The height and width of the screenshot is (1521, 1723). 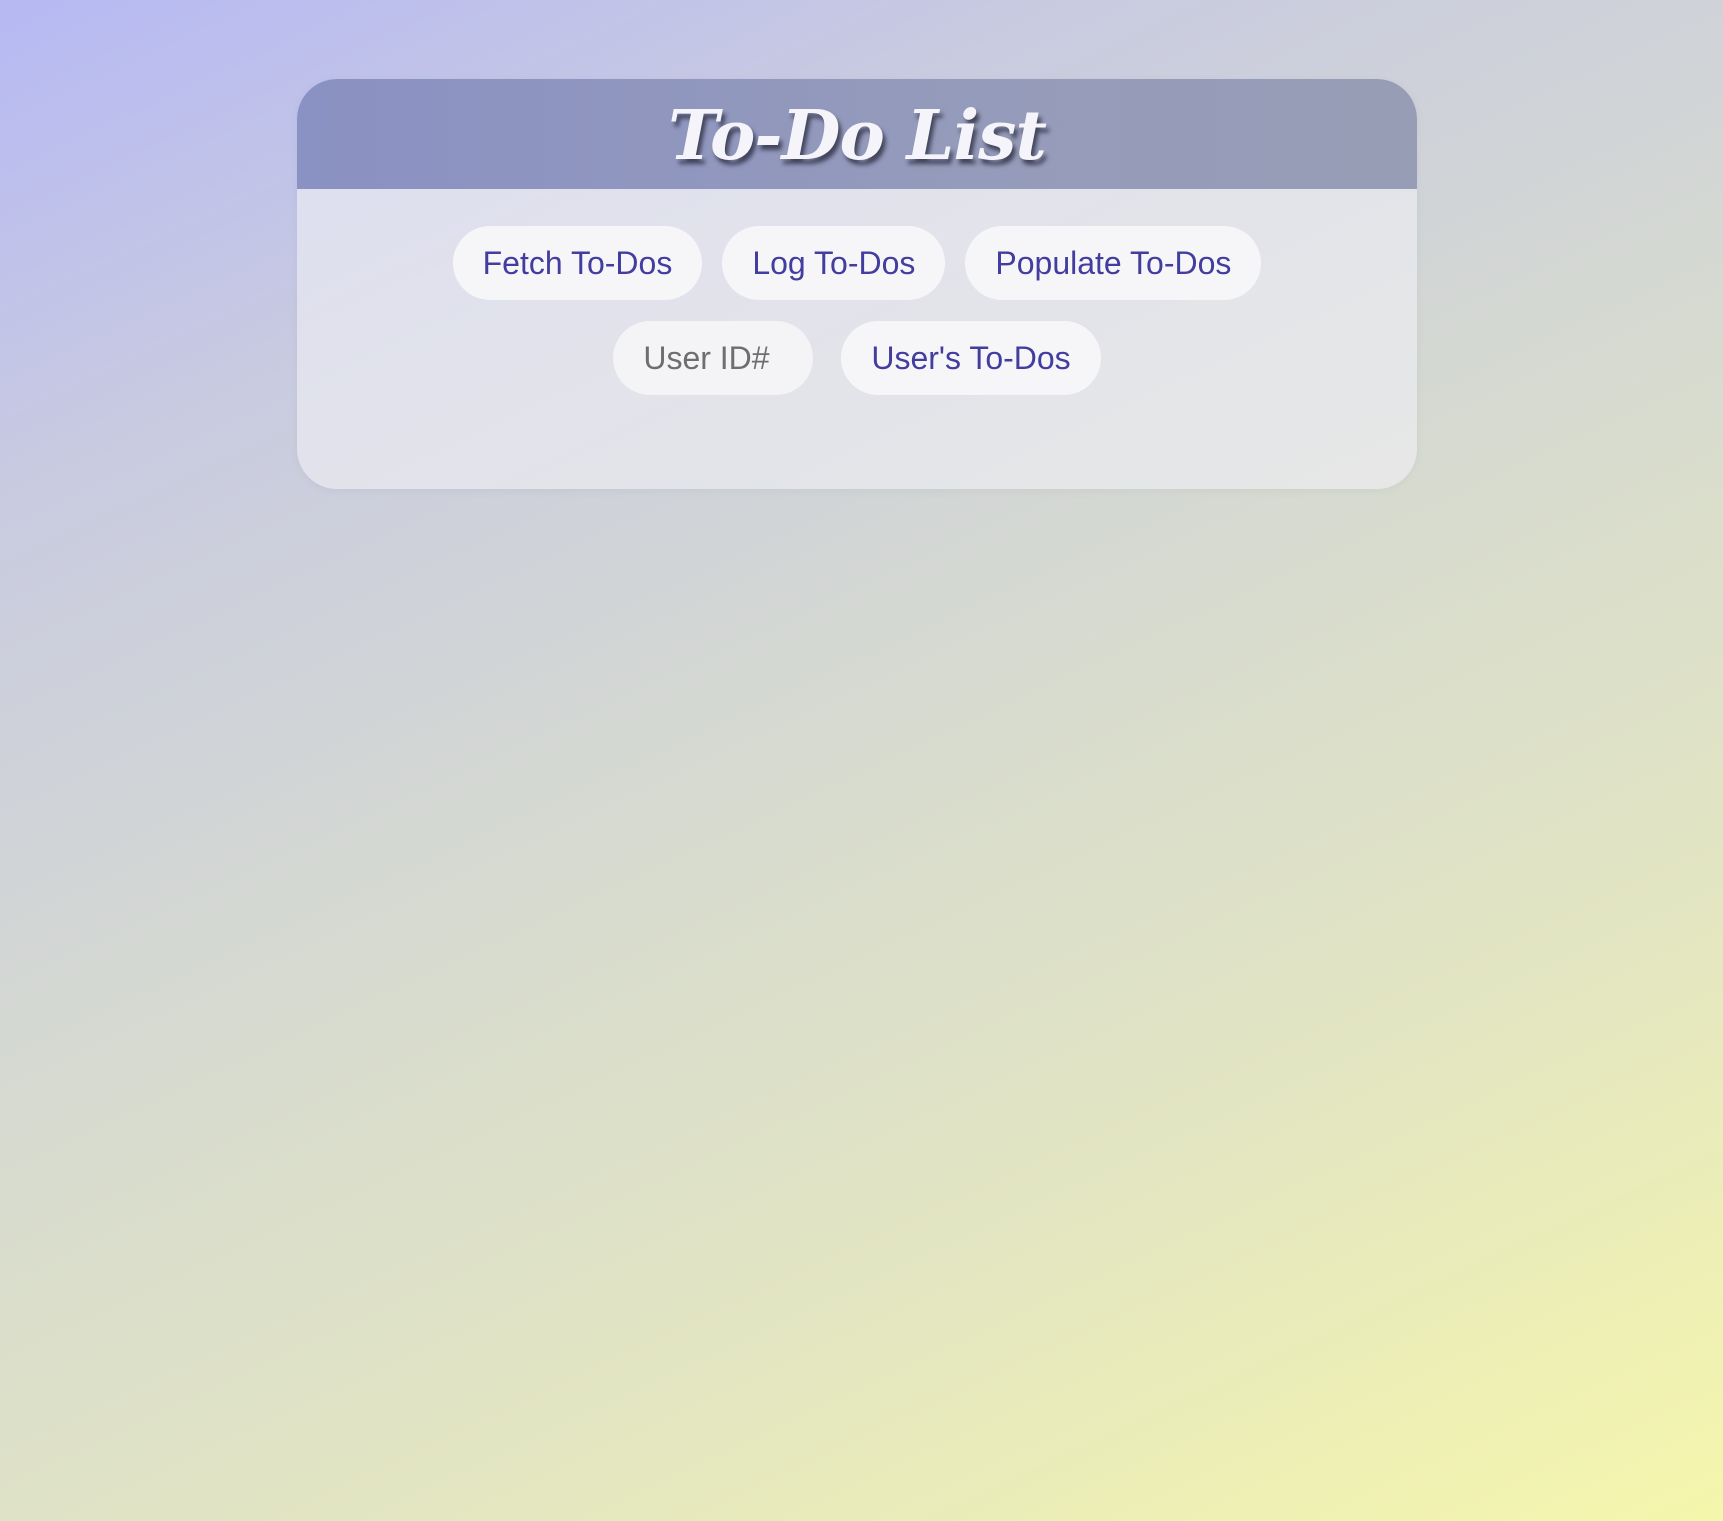 I want to click on fetch-todos-button: Fetch To-Dos, so click(x=577, y=263).